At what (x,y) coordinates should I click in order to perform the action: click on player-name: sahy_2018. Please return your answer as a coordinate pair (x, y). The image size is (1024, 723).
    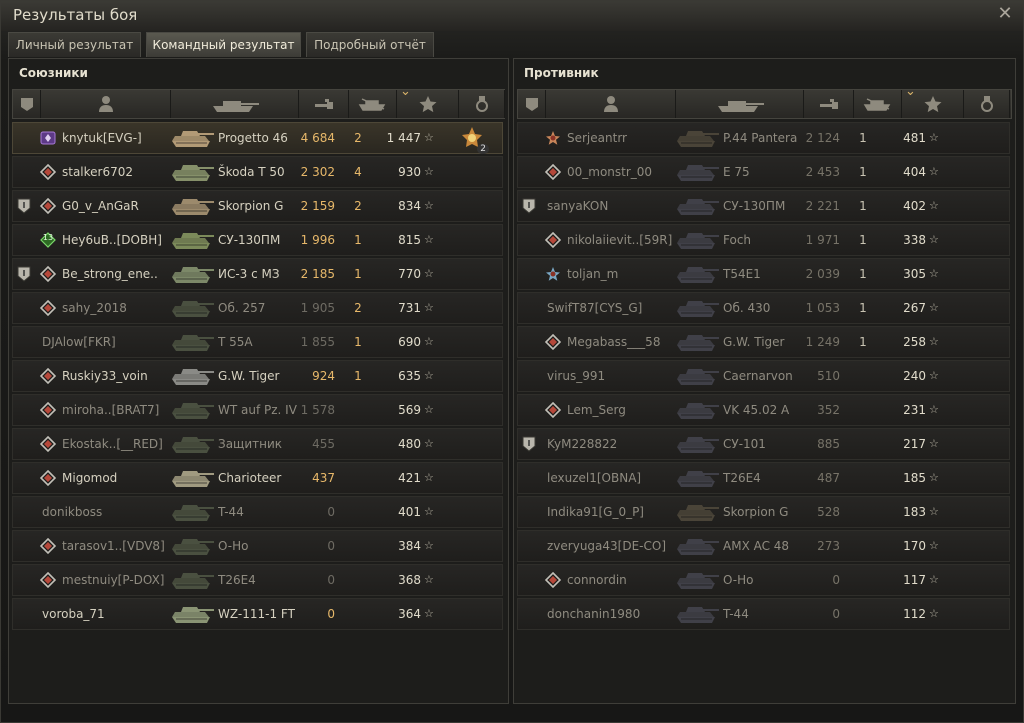
    Looking at the image, I should click on (117, 308).